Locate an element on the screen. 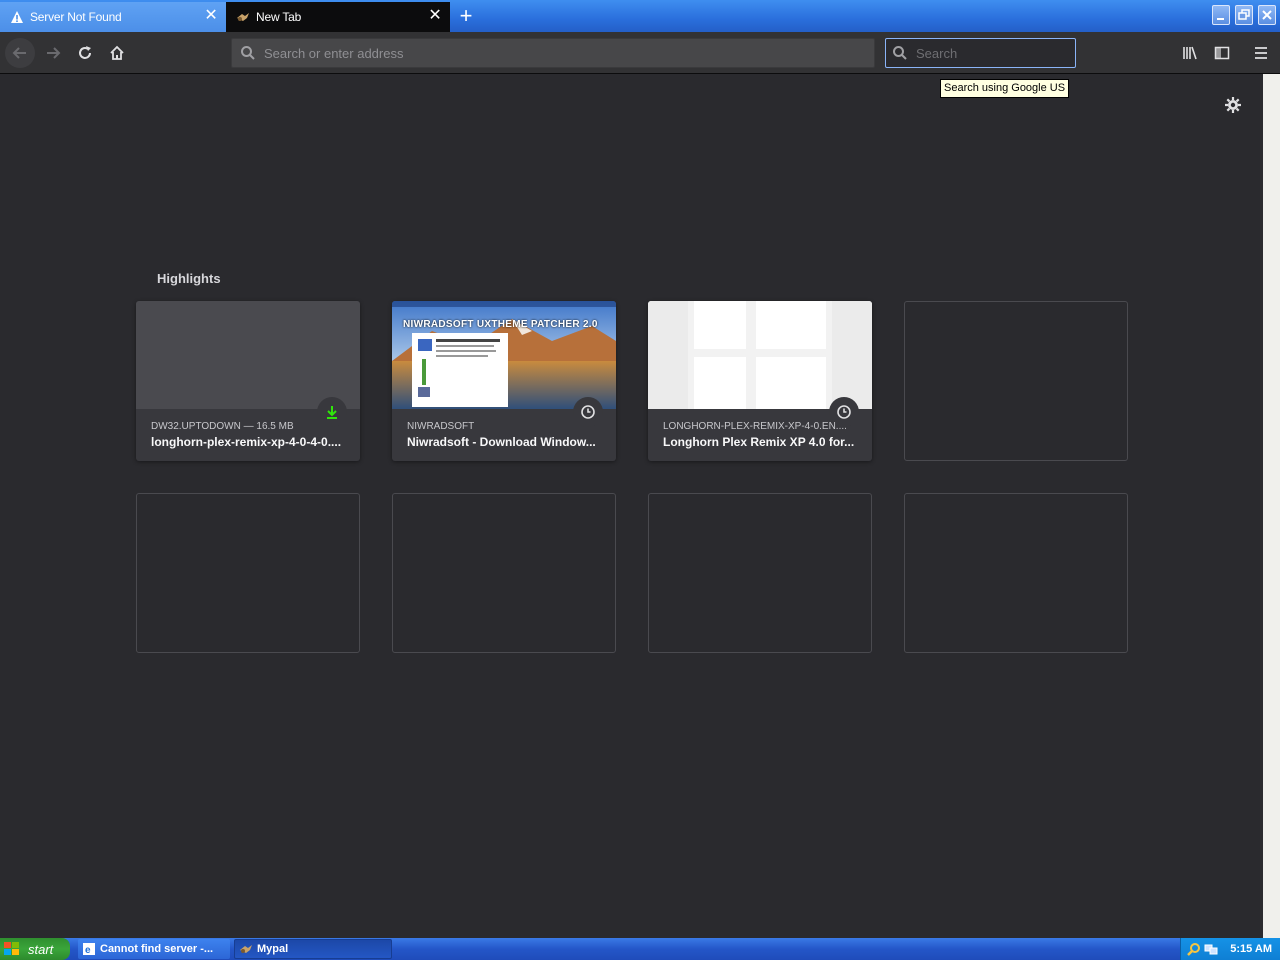 Image resolution: width=1280 pixels, height=960 pixels. card-thumbnail: NIWRADSOFT UXTHEME PATCHER 2.0 is located at coordinates (504, 355).